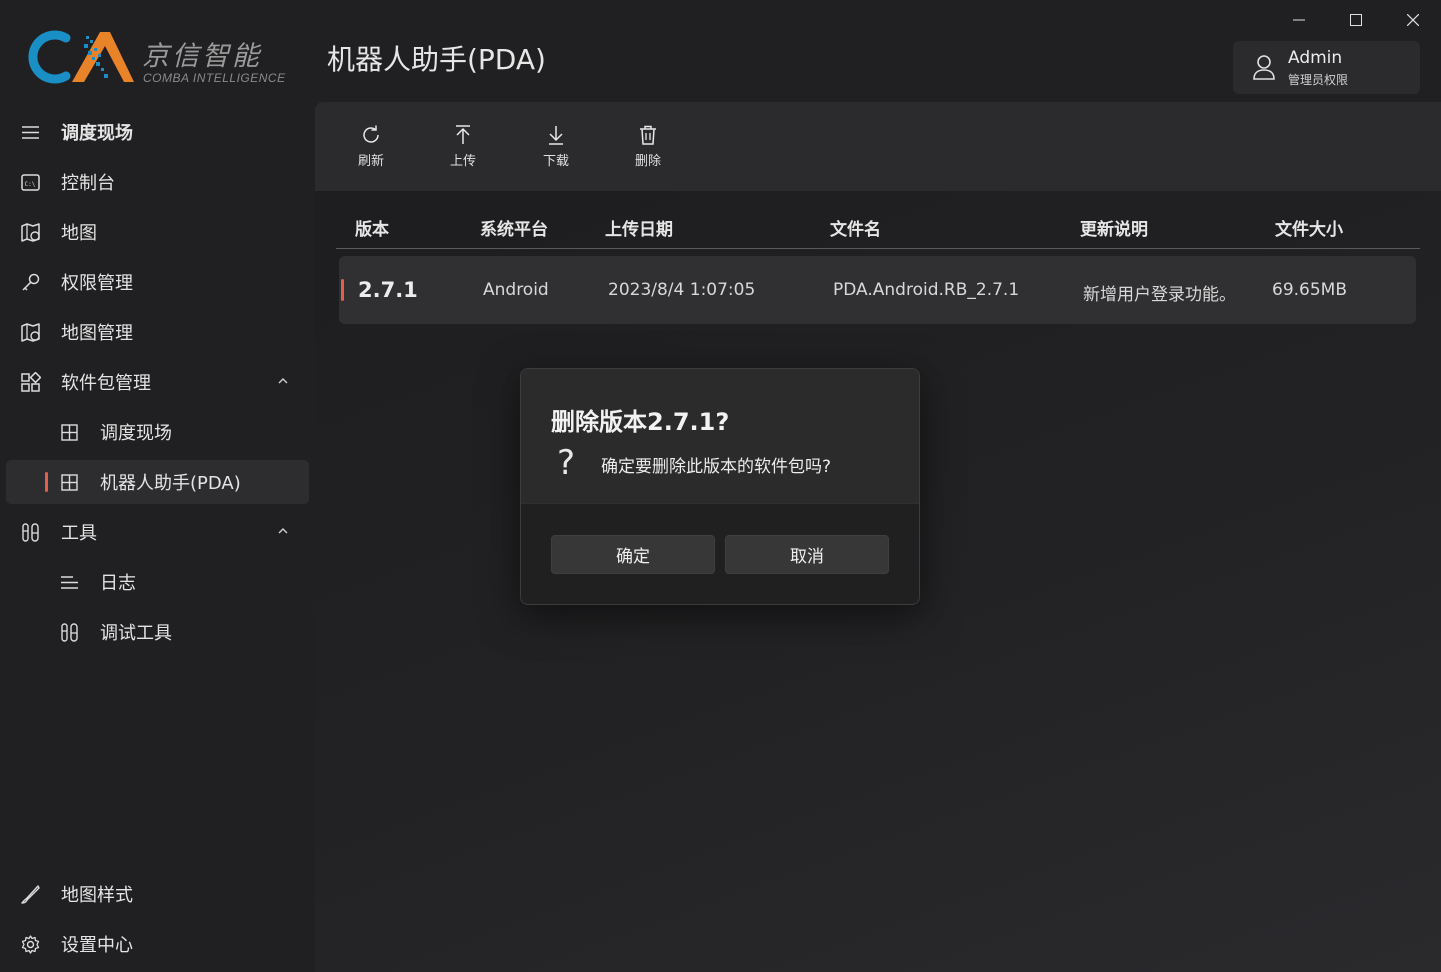 This screenshot has width=1441, height=972. I want to click on sidebar-item-package-pda: 机器人助手(PDA), so click(157, 482).